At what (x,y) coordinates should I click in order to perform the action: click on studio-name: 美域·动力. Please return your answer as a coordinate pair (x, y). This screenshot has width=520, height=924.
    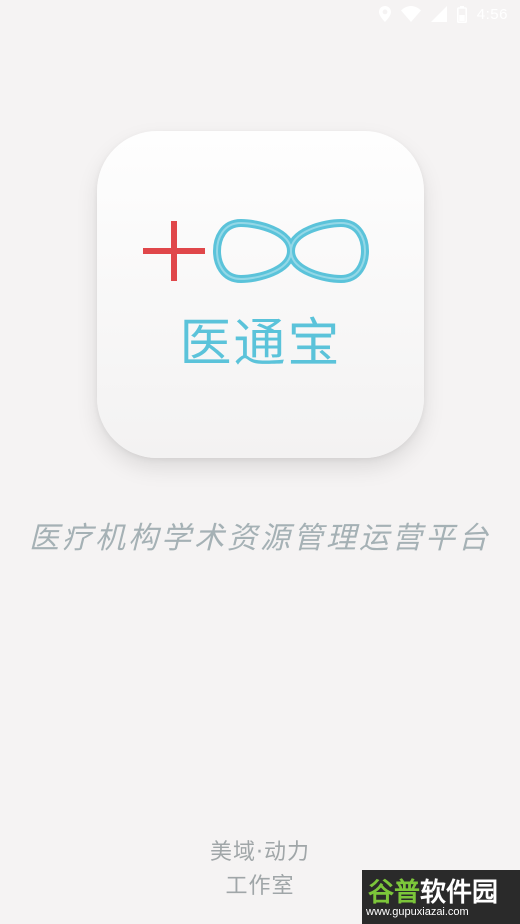
    Looking at the image, I should click on (260, 852).